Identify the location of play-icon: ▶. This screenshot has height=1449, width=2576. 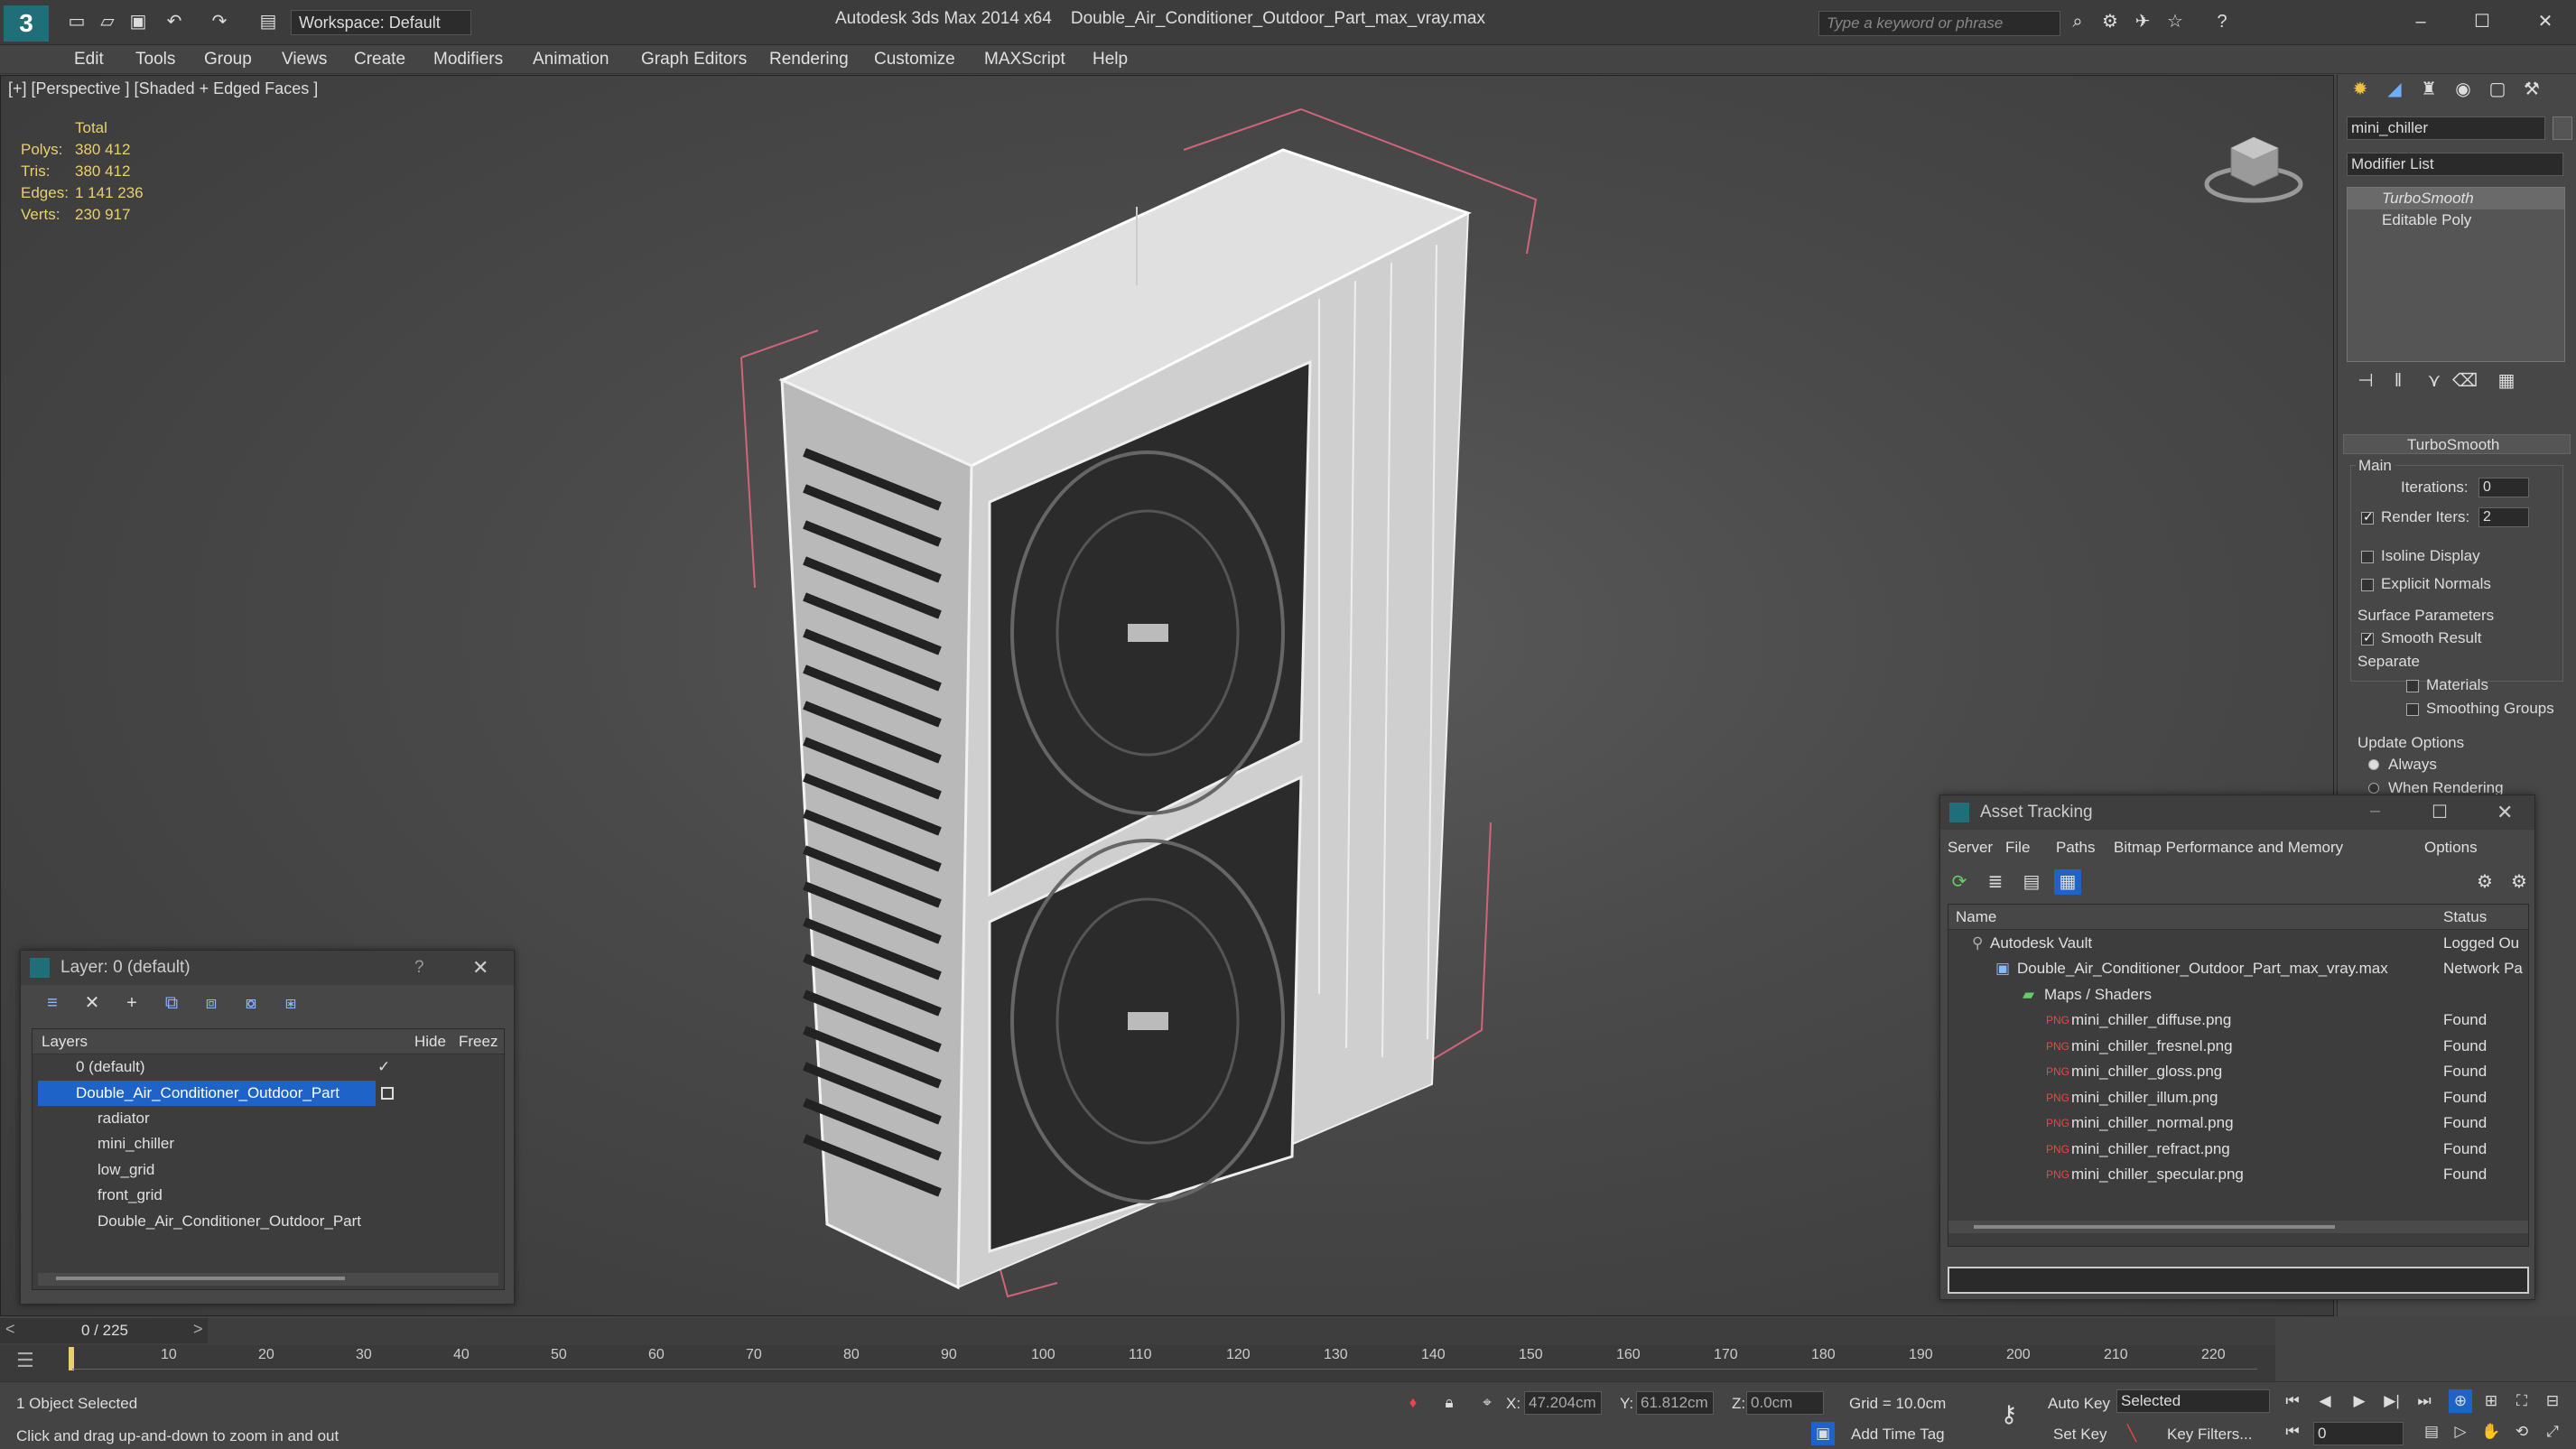
(2359, 1401).